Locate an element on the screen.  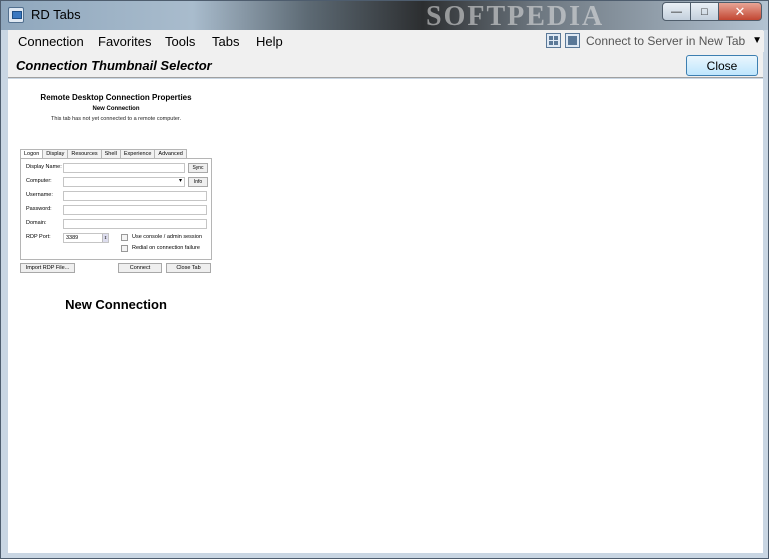
close-tab-button: Close Tab is located at coordinates (188, 268).